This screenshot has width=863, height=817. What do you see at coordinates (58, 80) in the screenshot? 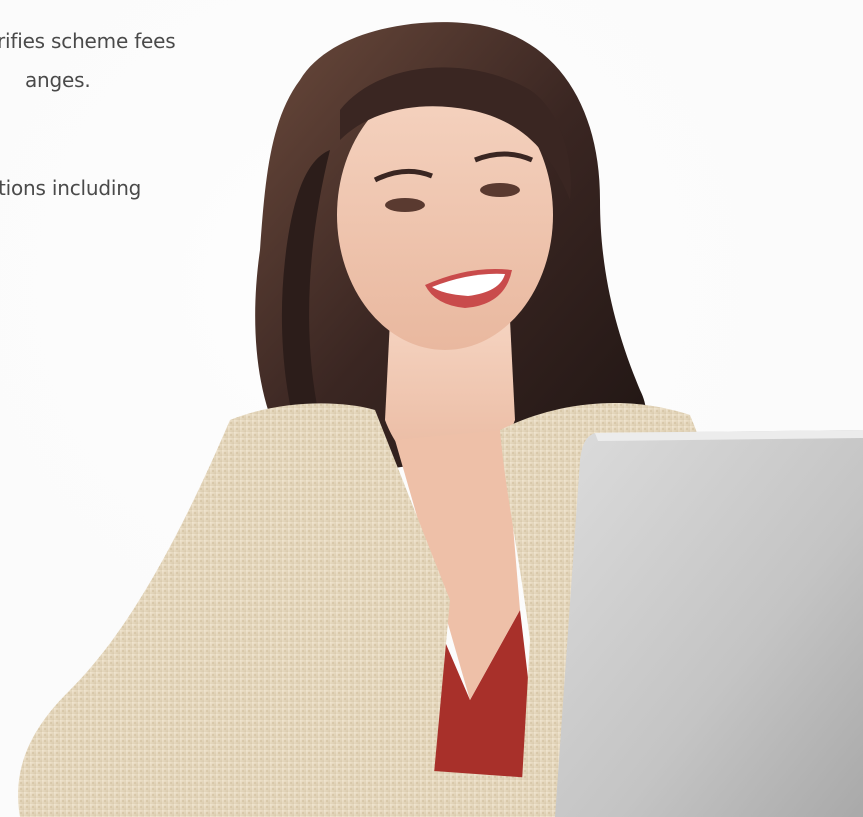
I see `hero-text-line: anges.` at bounding box center [58, 80].